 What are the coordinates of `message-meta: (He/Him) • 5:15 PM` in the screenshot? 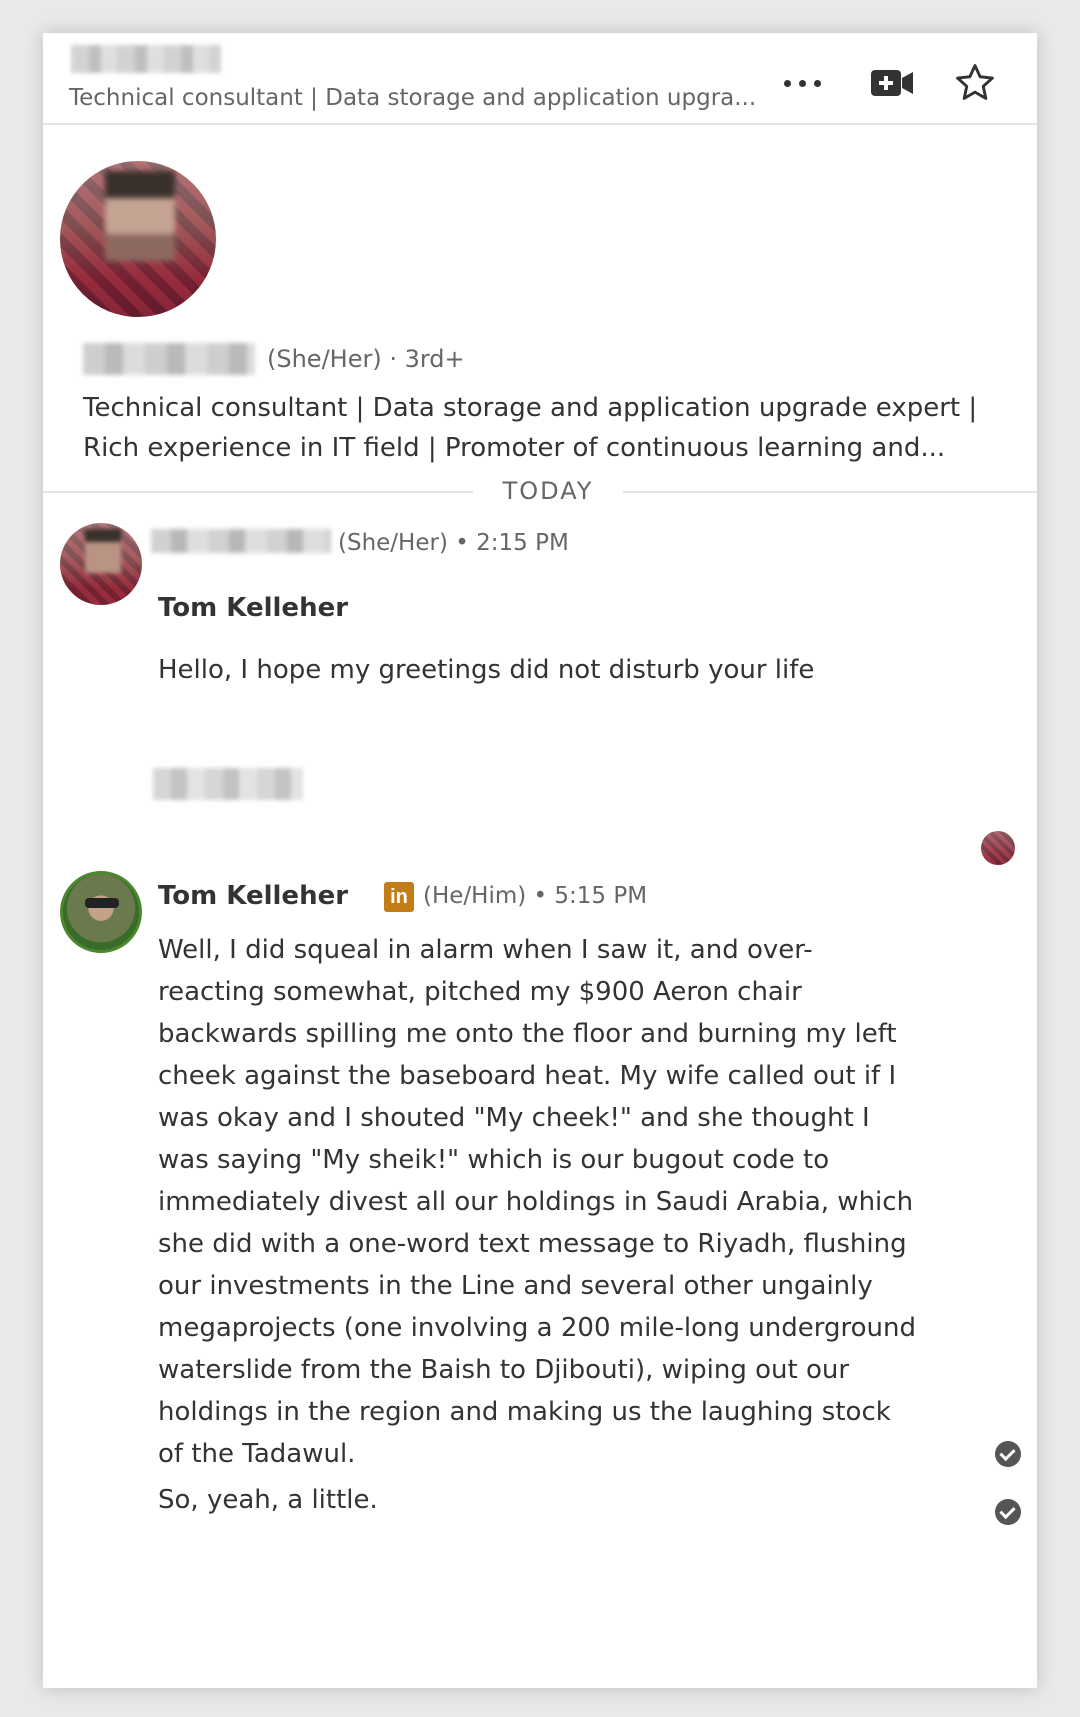 It's located at (535, 896).